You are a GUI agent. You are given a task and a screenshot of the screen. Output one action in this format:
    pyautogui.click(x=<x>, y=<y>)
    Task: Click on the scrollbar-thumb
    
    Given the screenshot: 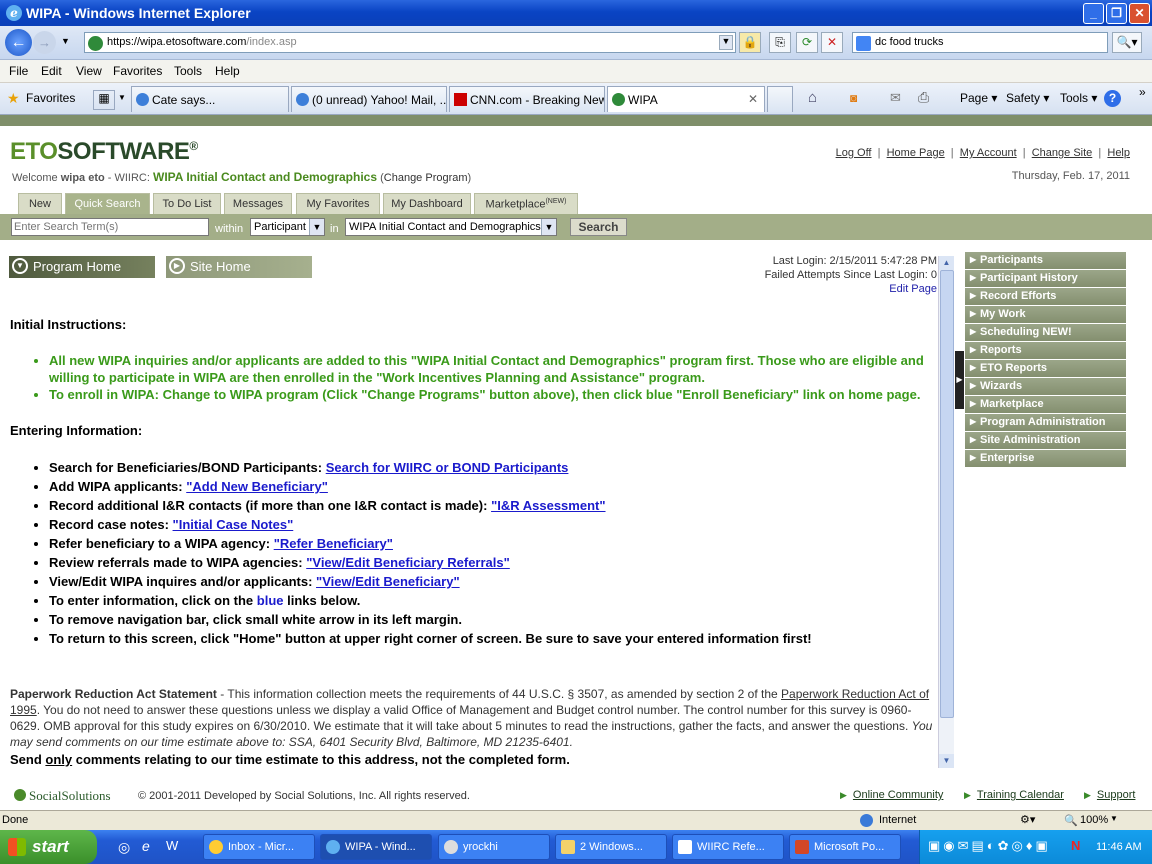 What is the action you would take?
    pyautogui.click(x=947, y=494)
    